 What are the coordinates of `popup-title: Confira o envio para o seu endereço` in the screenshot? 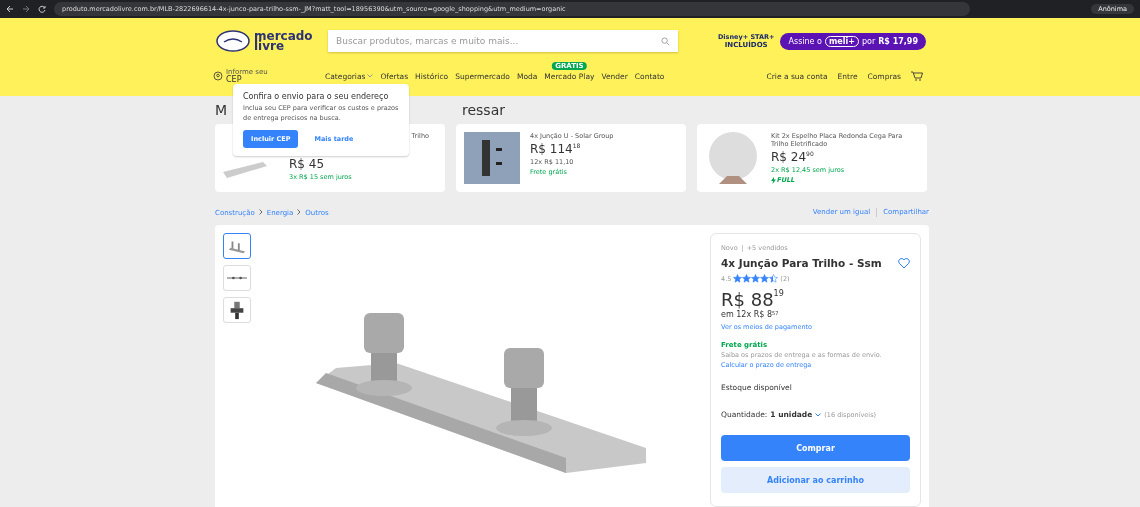 It's located at (316, 96).